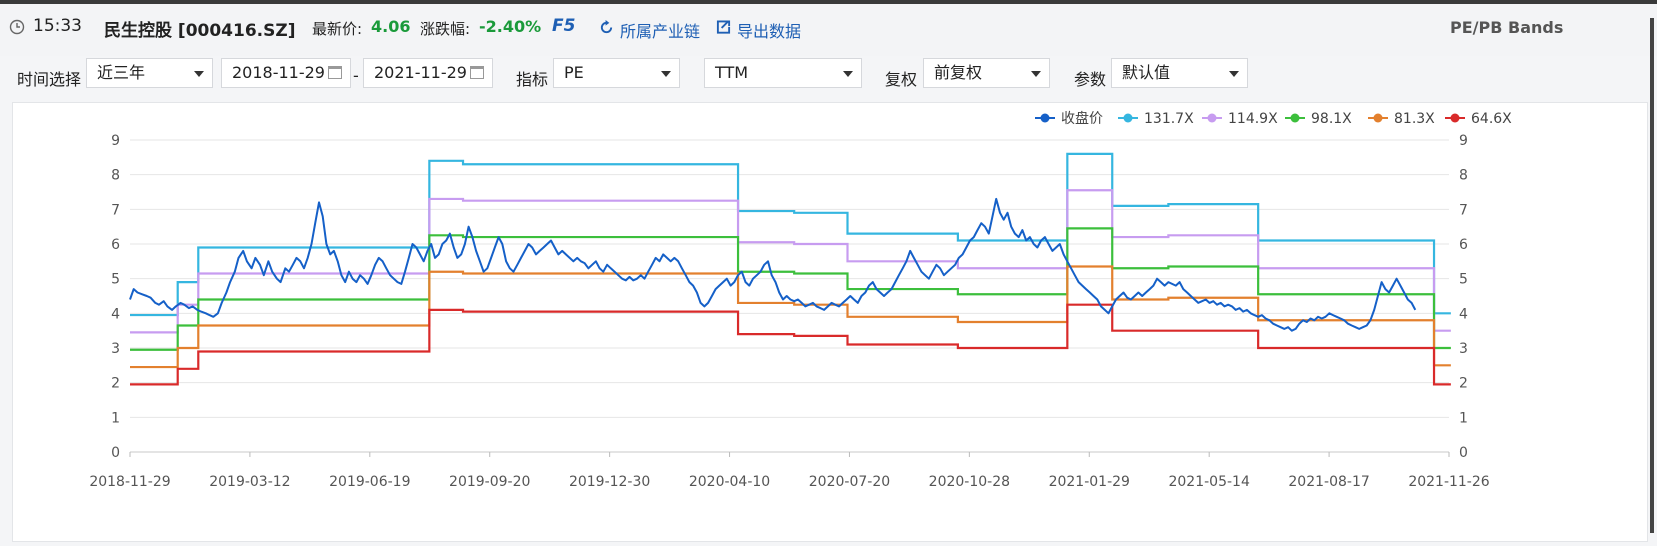  I want to click on x-tick-label: 2019-09-20, so click(489, 482).